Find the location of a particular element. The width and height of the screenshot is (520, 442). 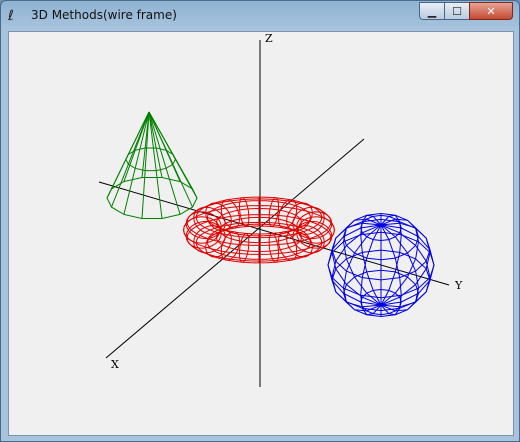

minimize-button: ▁ is located at coordinates (432, 11).